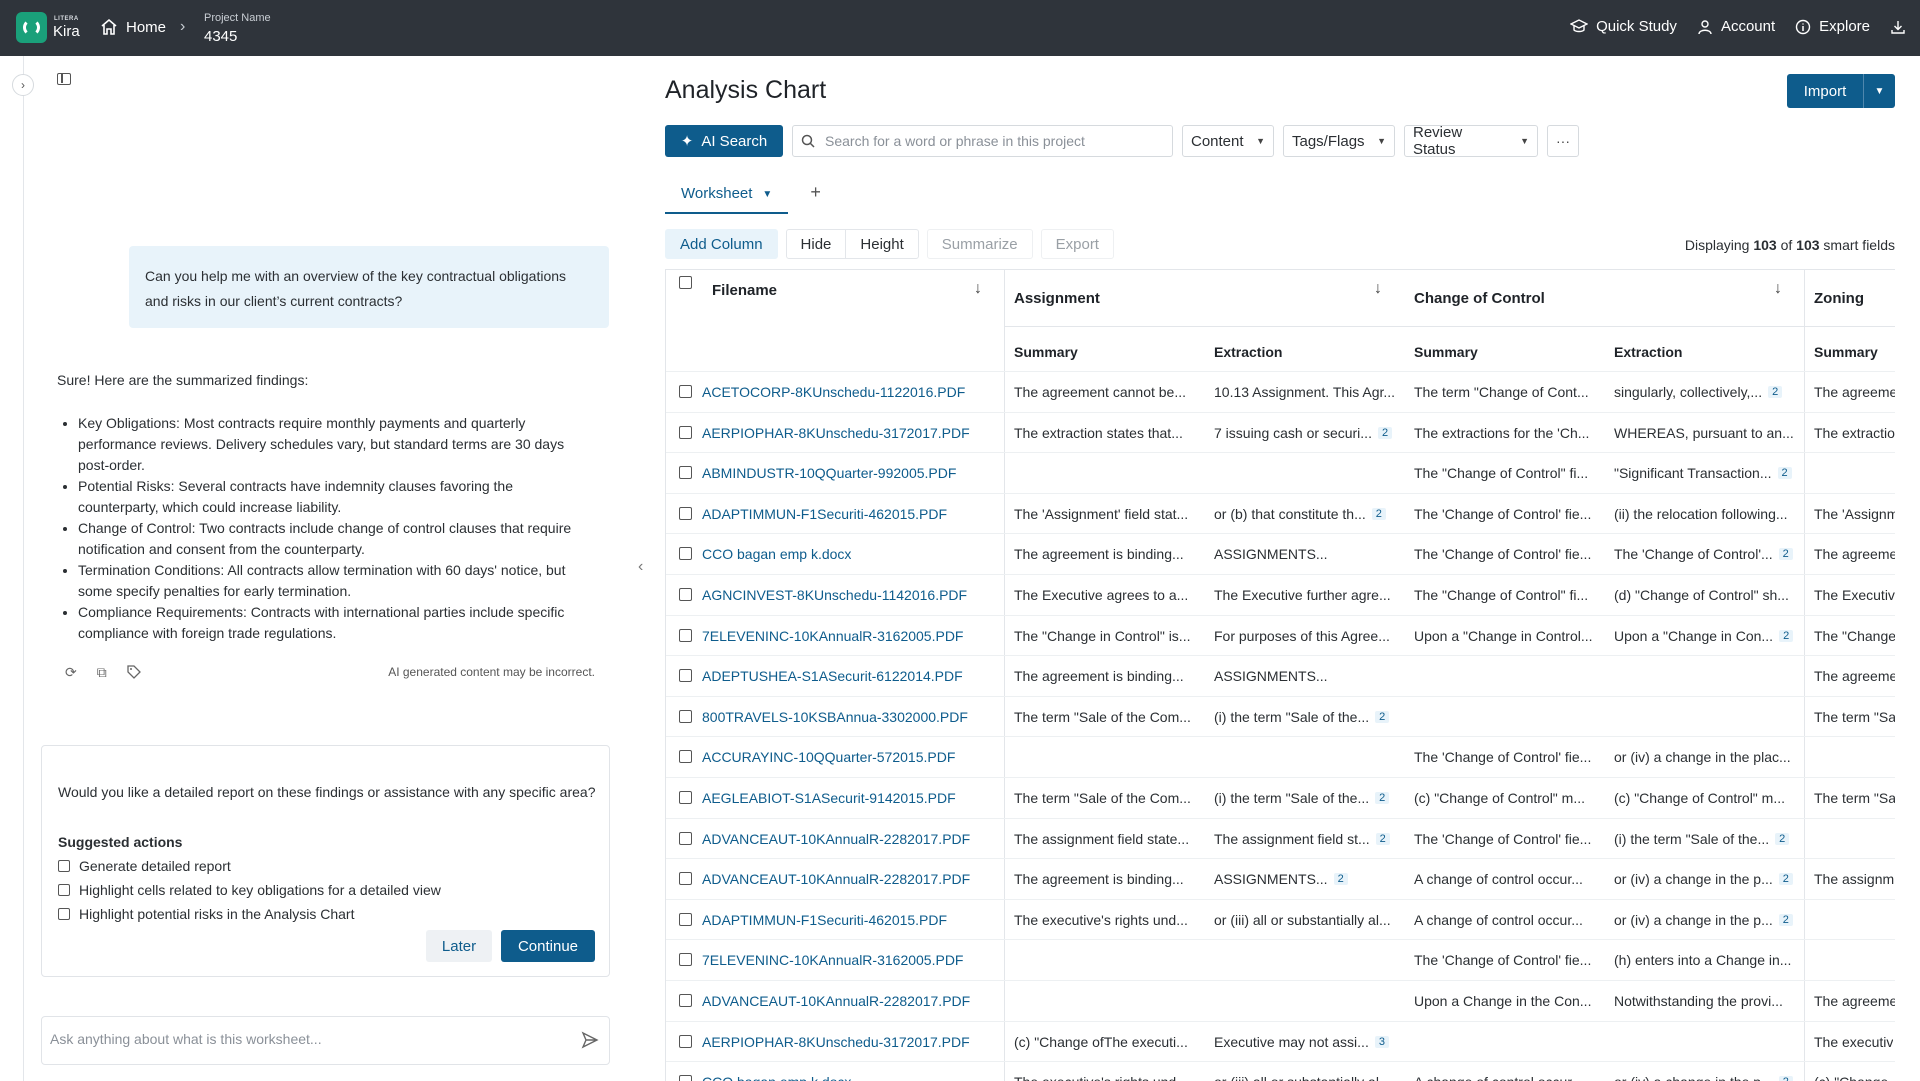  Describe the element at coordinates (1309, 839) in the screenshot. I see `assignment-extraction-cell: The assignment field st... 2` at that location.